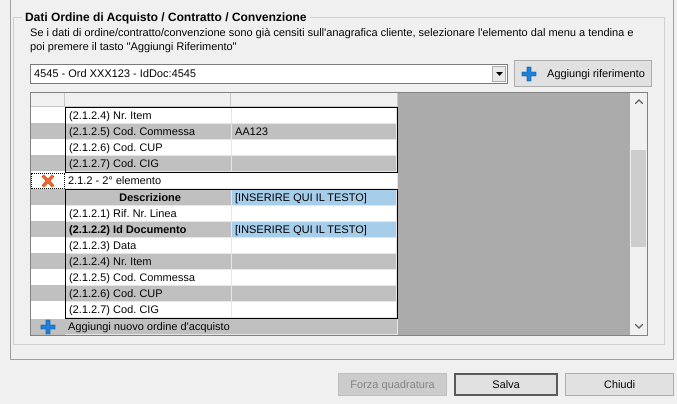 This screenshot has width=677, height=404. What do you see at coordinates (48, 327) in the screenshot?
I see `add-icon` at bounding box center [48, 327].